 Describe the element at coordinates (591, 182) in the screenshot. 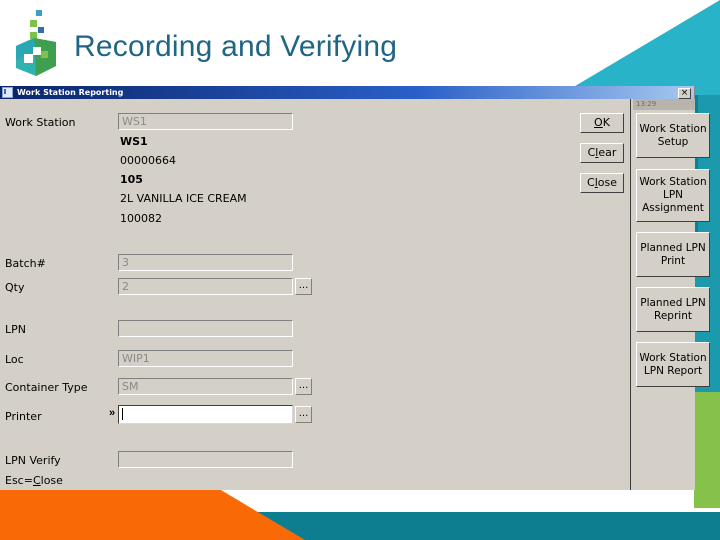

I see `close-pre: C` at that location.